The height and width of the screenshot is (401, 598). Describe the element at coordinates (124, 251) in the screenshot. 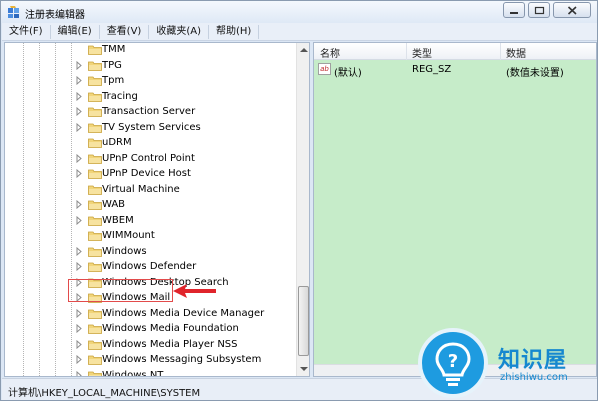

I see `tree-item-label: Windows` at that location.